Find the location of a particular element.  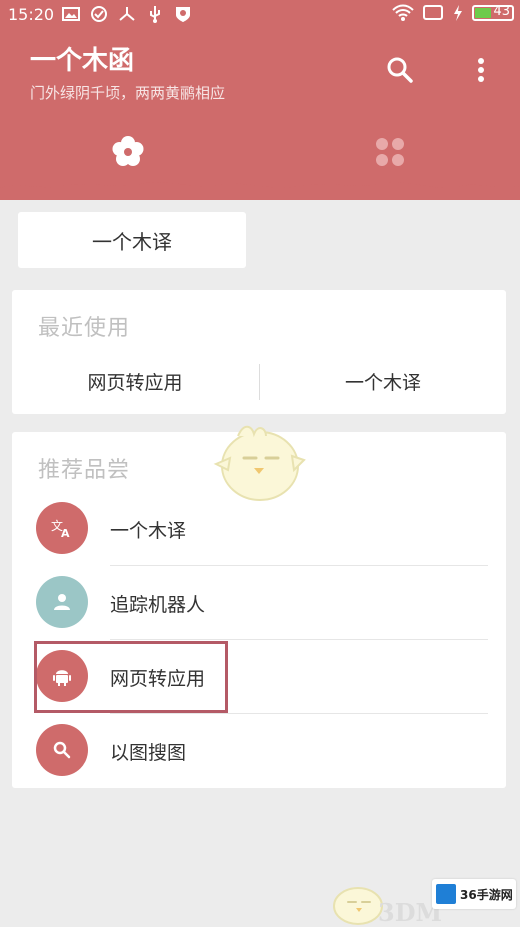

charging-icon is located at coordinates (458, 13).